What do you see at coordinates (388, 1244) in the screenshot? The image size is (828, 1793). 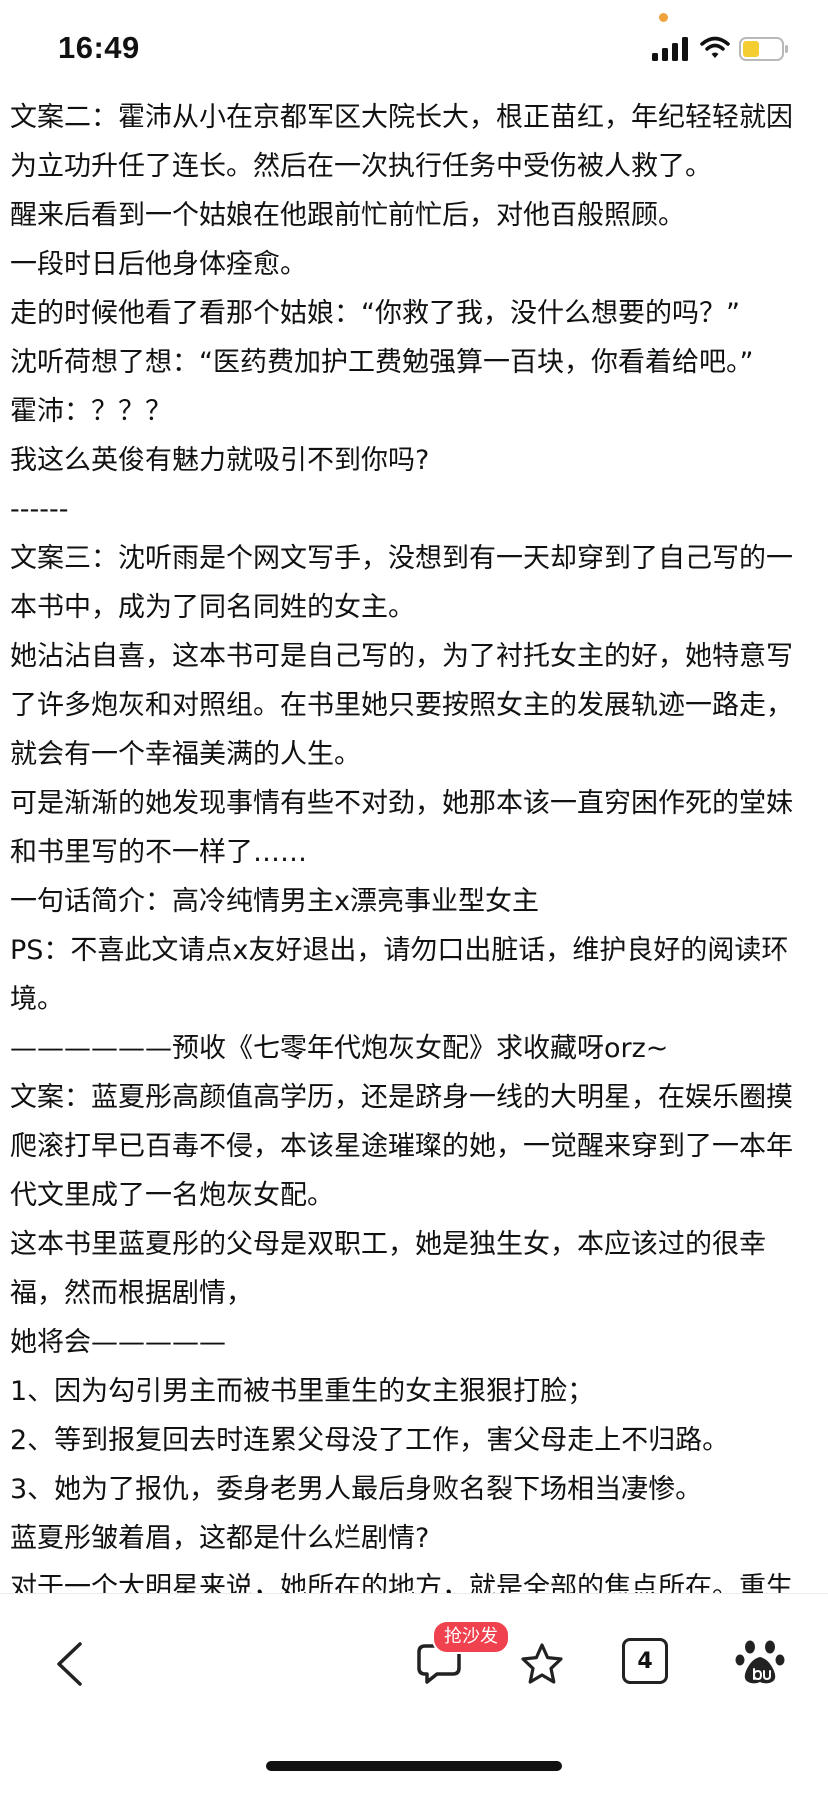 I see `text-line: 这本书里蓝夏彤的父母是双职工，她是独生女，本应该过的很幸` at bounding box center [388, 1244].